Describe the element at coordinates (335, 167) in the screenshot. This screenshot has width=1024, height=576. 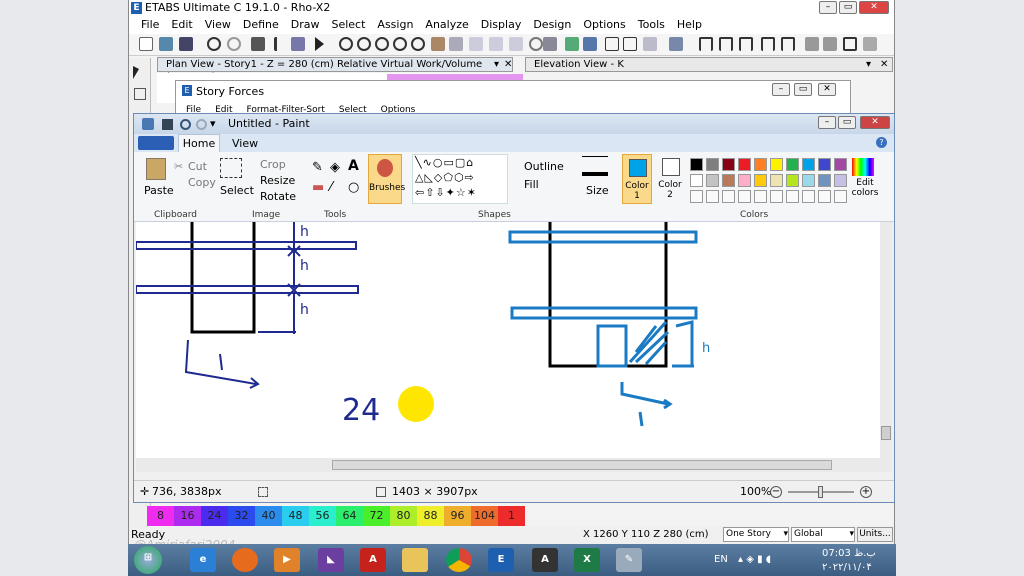
I see `fill-tool-icon: ◈` at that location.